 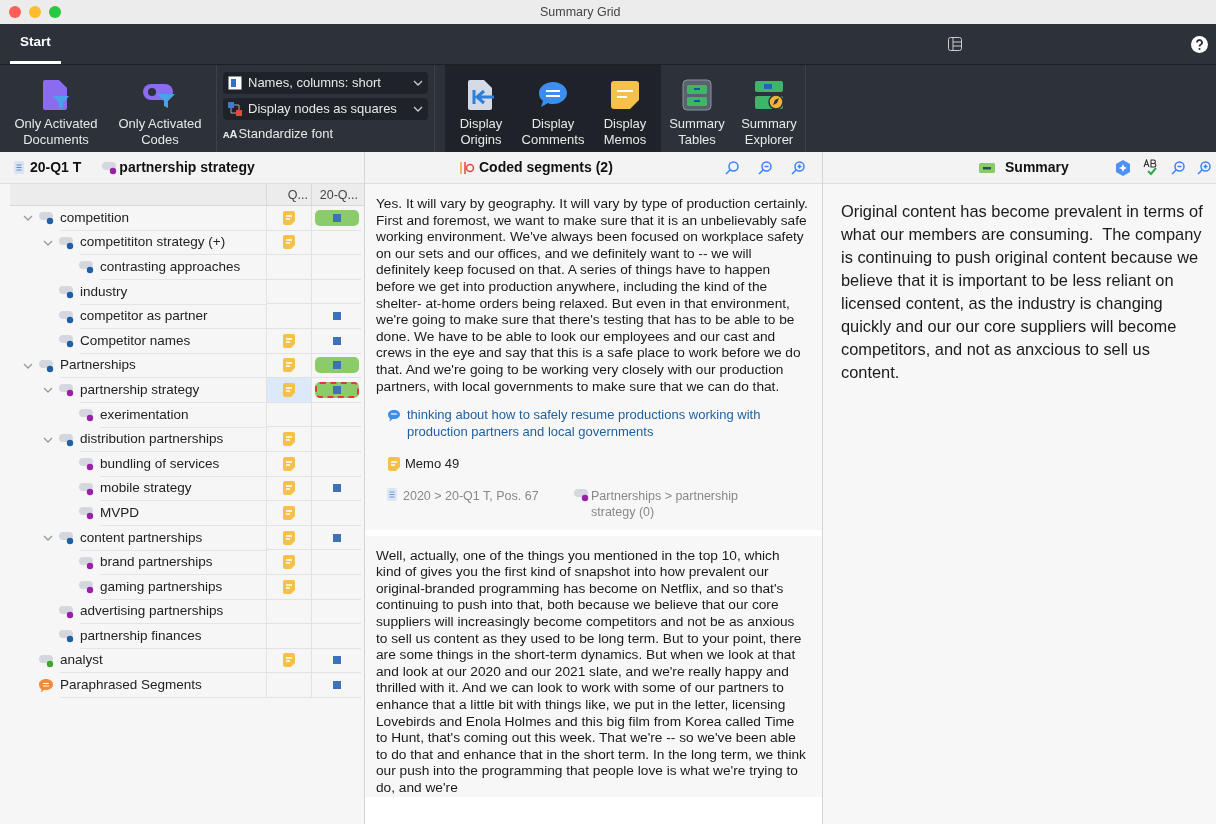 I want to click on segment-comment: thinking about how to safely resume productions working with production partners and local governments, so click(x=584, y=424).